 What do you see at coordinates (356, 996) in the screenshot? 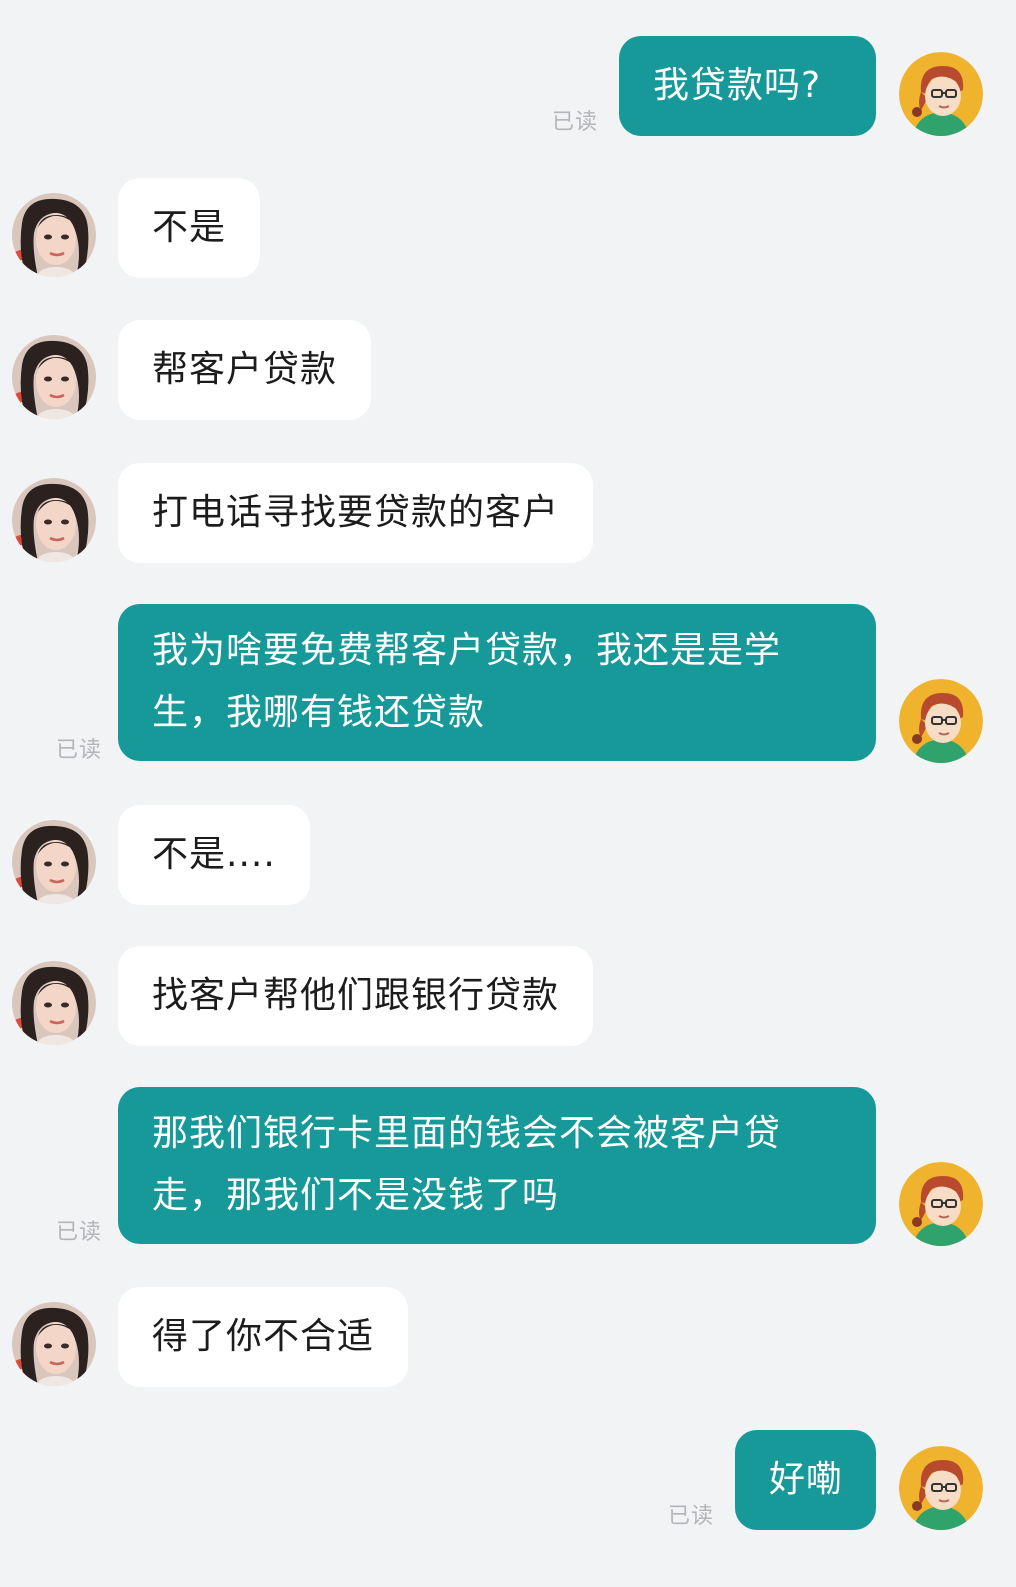
I see `contact-message-bubble: 找客户帮他们跟银行贷款` at bounding box center [356, 996].